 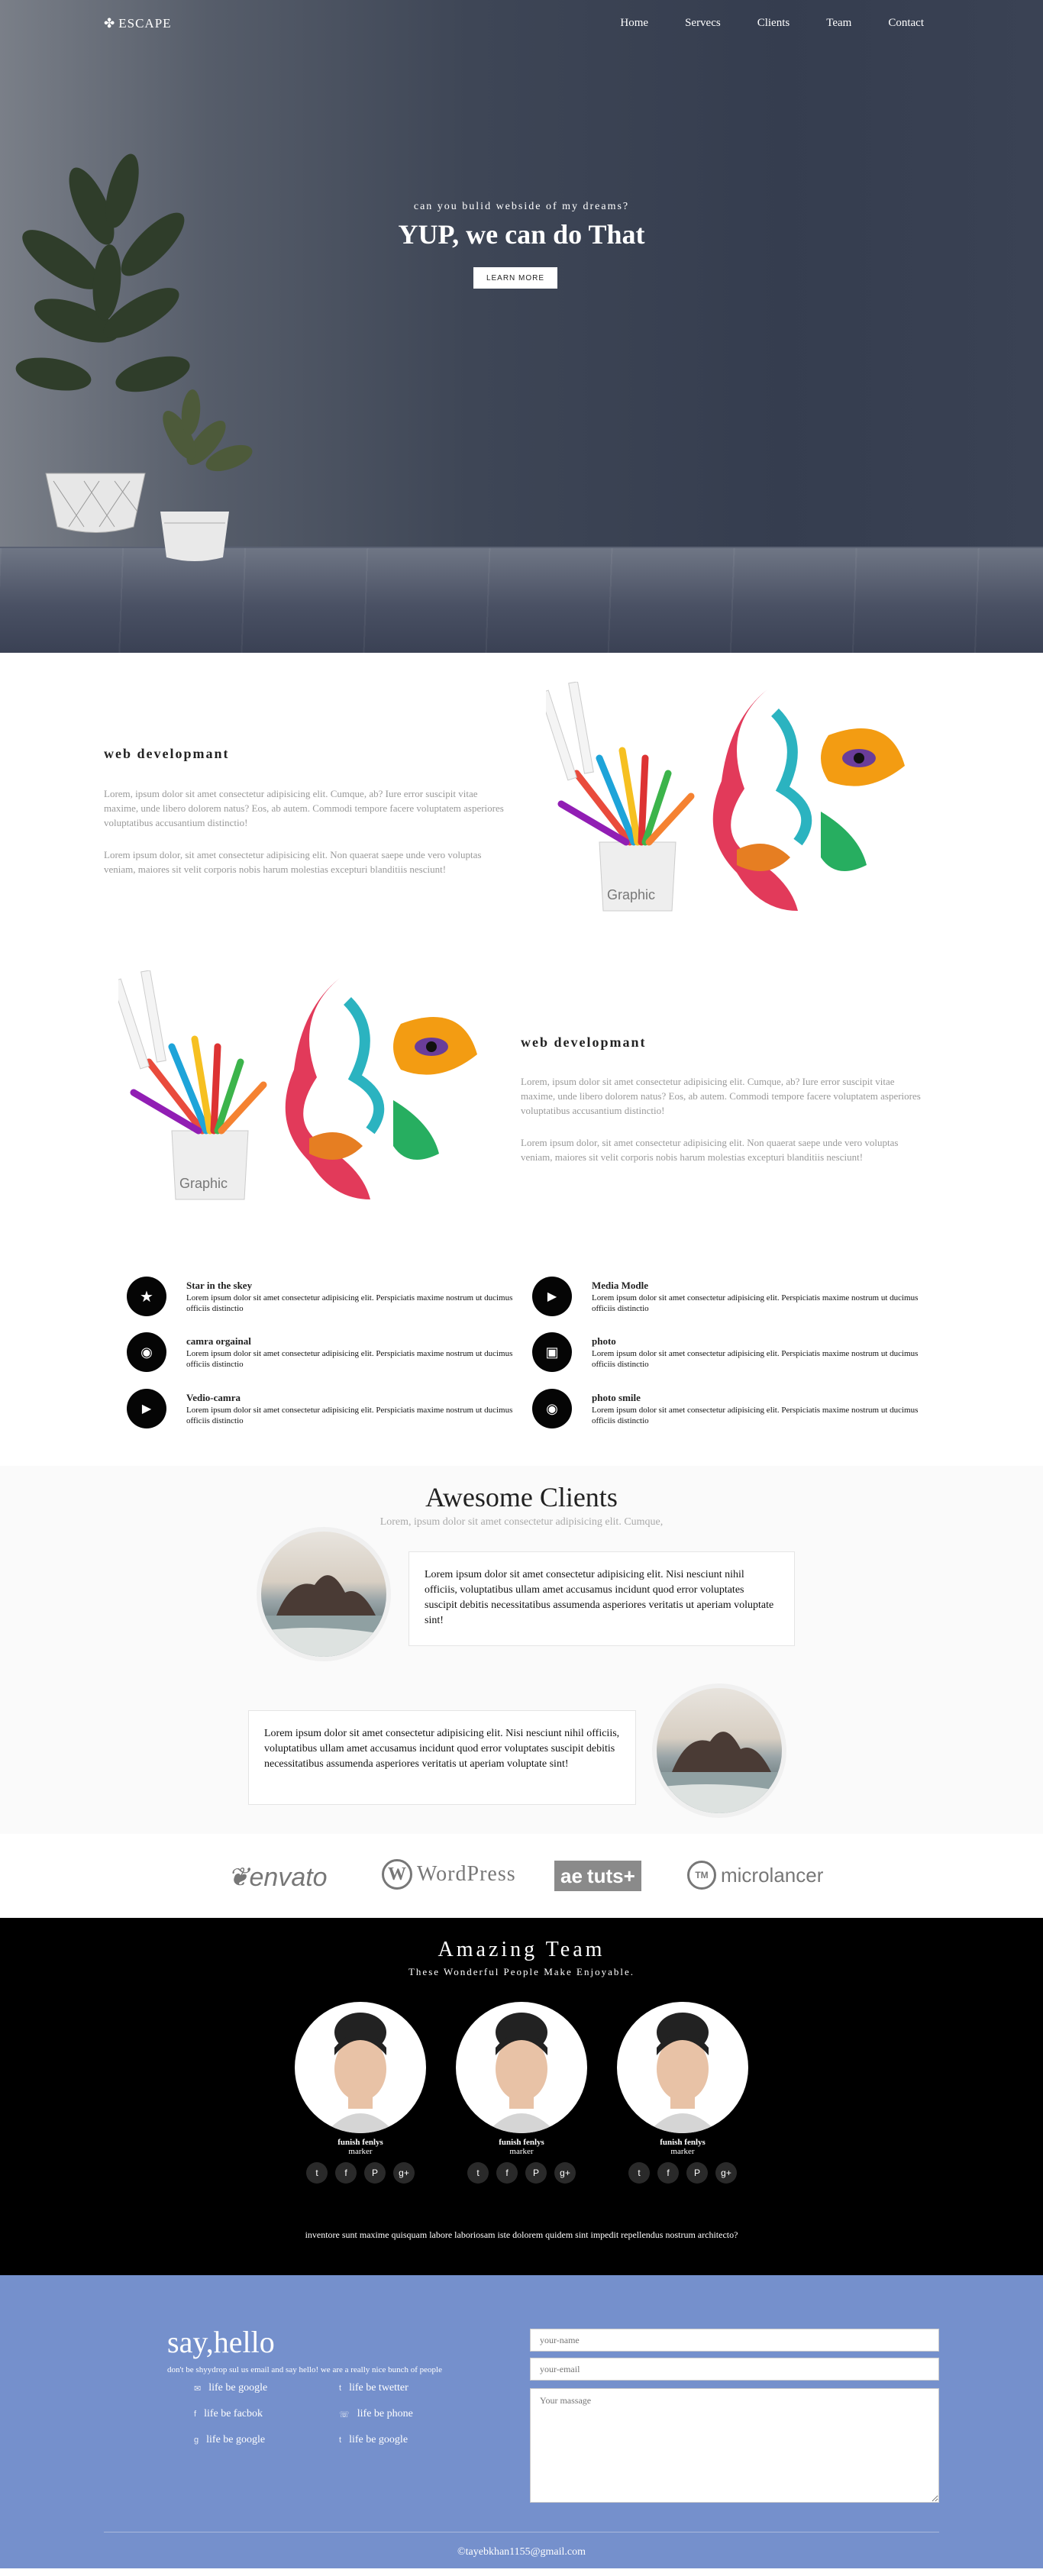 What do you see at coordinates (228, 2414) in the screenshot?
I see `contact-link: f life be facbok` at bounding box center [228, 2414].